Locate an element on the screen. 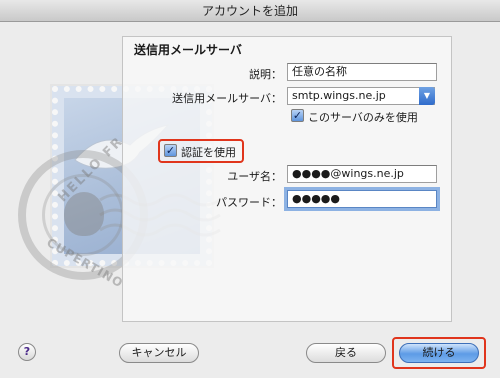 This screenshot has height=378, width=500. username-field: ●●●●@wings.ne.jp is located at coordinates (362, 174).